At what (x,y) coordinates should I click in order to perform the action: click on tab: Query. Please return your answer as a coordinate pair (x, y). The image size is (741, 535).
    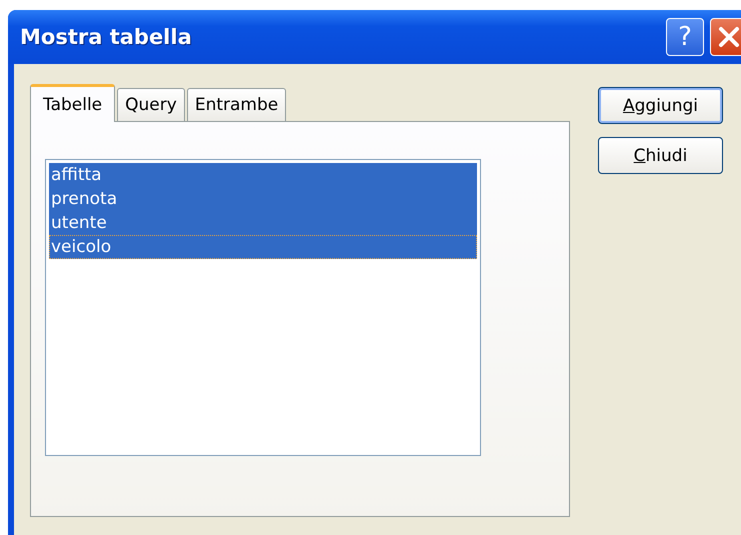
    Looking at the image, I should click on (151, 104).